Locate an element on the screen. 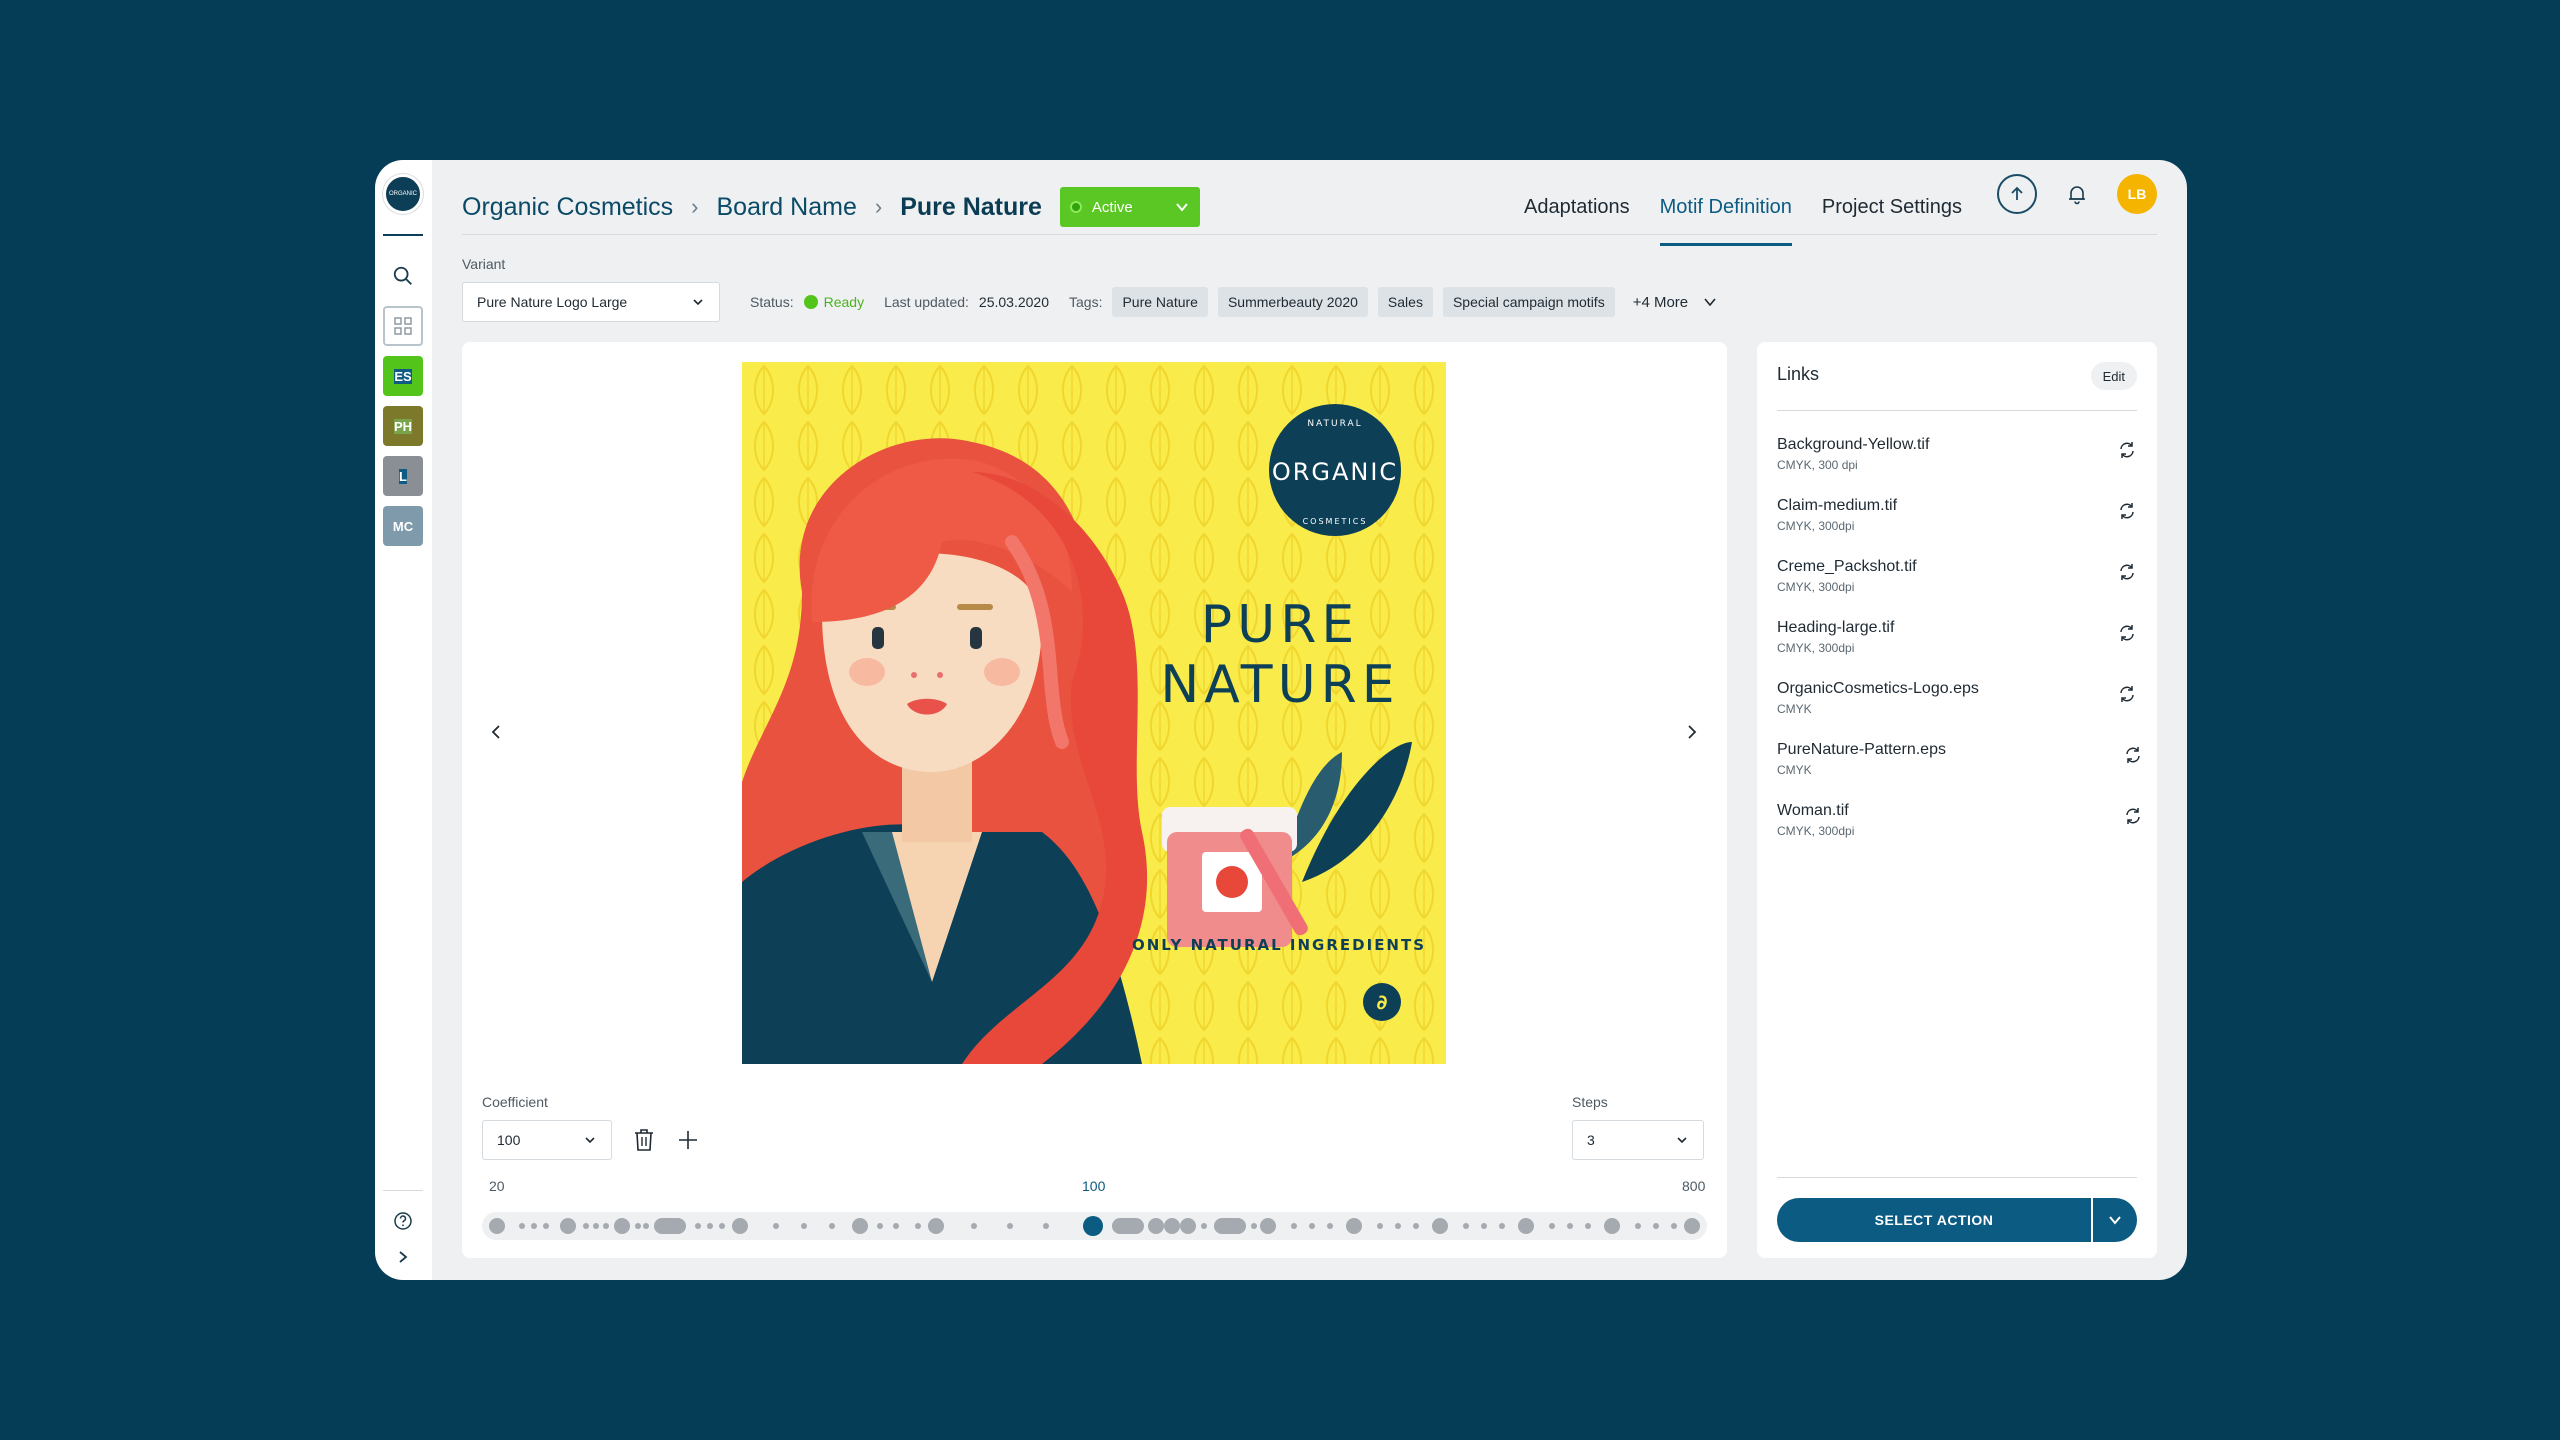  variant-selected-value: Pure Nature Logo Large is located at coordinates (552, 302).